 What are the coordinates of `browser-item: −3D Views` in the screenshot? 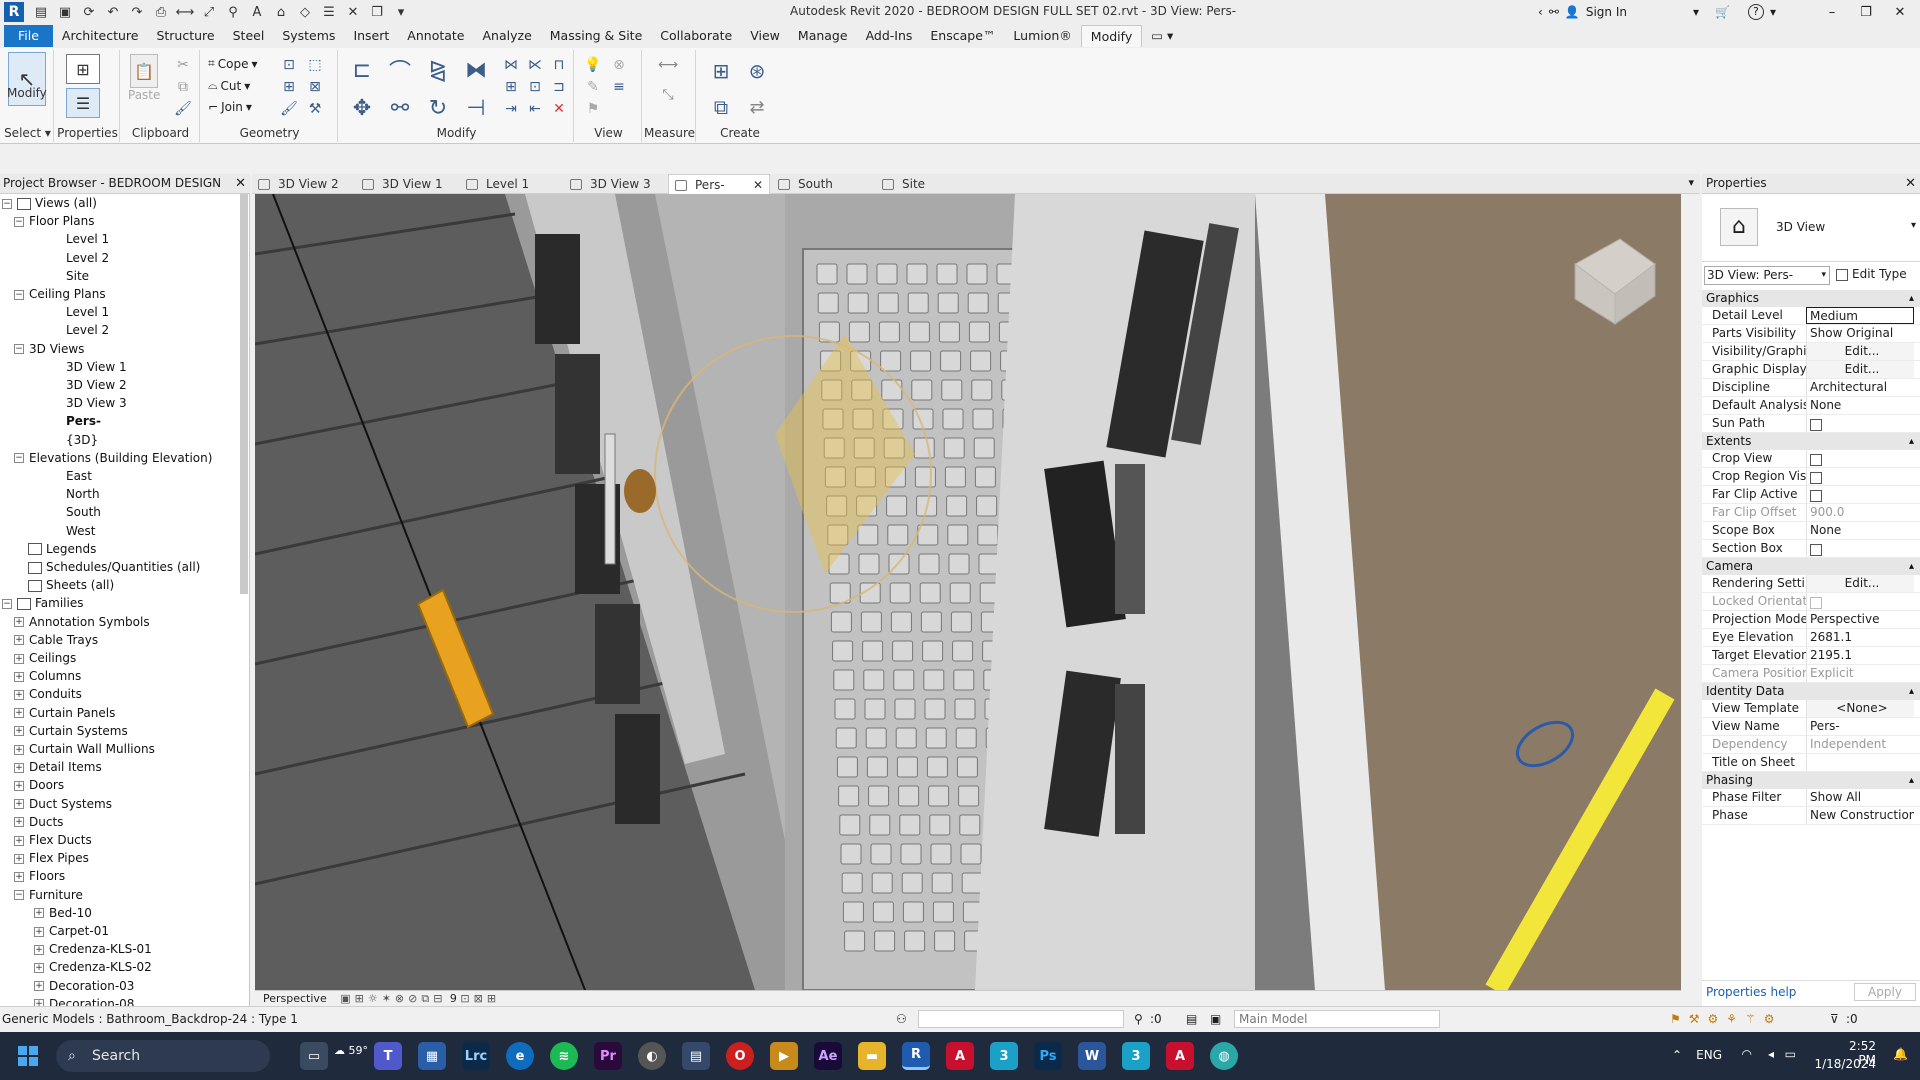 It's located at (49, 349).